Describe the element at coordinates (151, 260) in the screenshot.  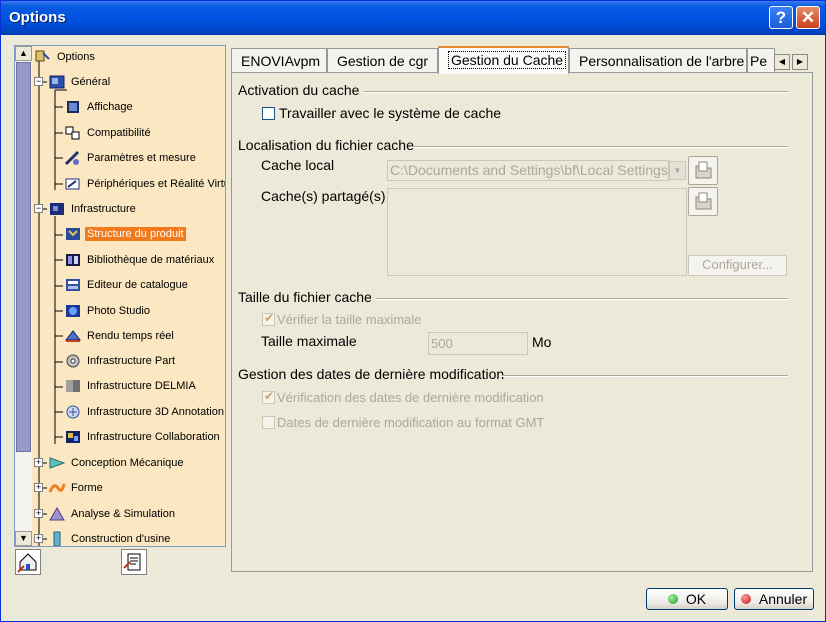
I see `tree-item-label: Bibliothèque de matériaux` at that location.